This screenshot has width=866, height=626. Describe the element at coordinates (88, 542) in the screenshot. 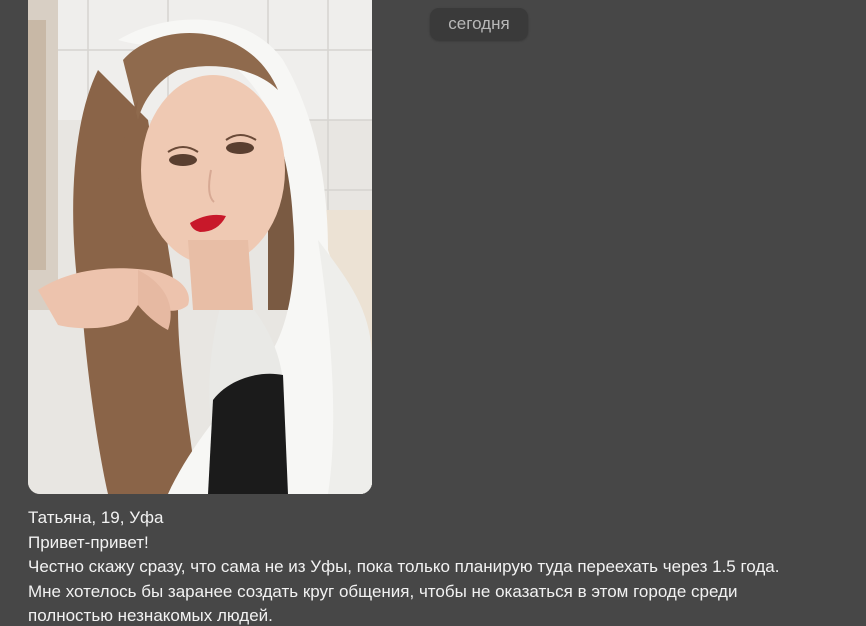

I see `message-line-greeting: Привет-привет!` at that location.